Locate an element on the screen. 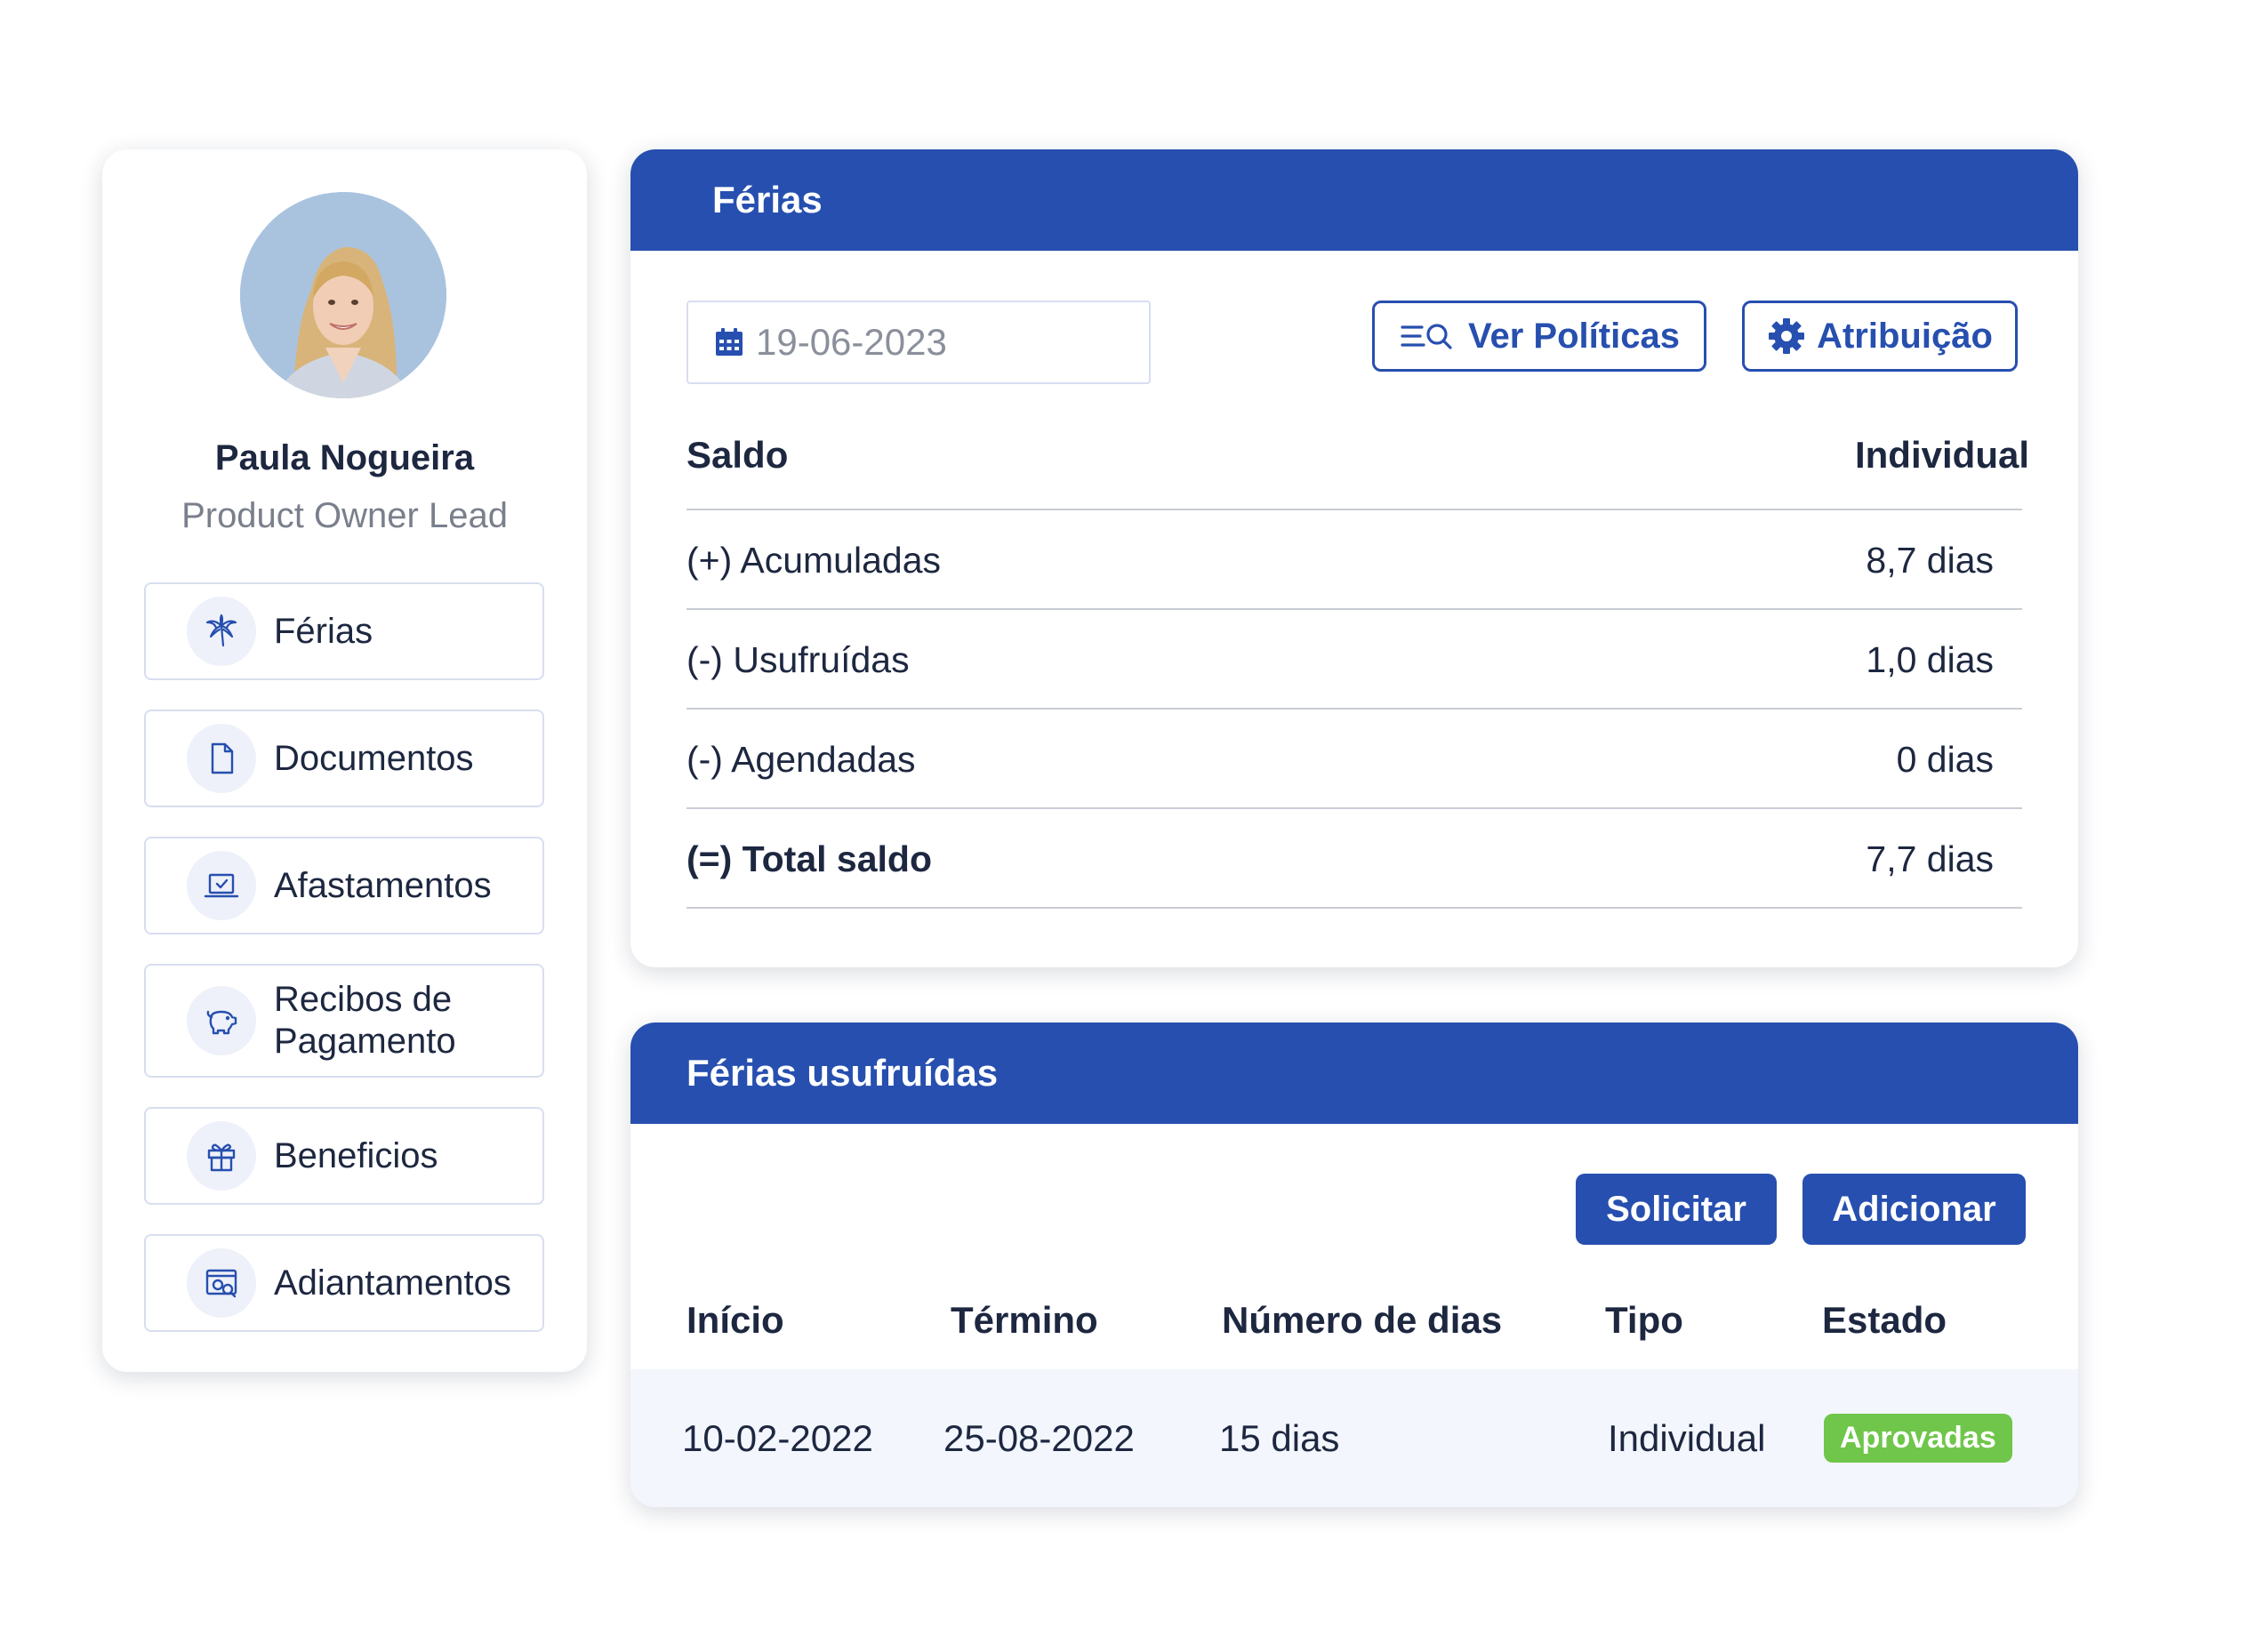 Image resolution: width=2256 pixels, height=1652 pixels. date-field: 19-06-2023 is located at coordinates (919, 343).